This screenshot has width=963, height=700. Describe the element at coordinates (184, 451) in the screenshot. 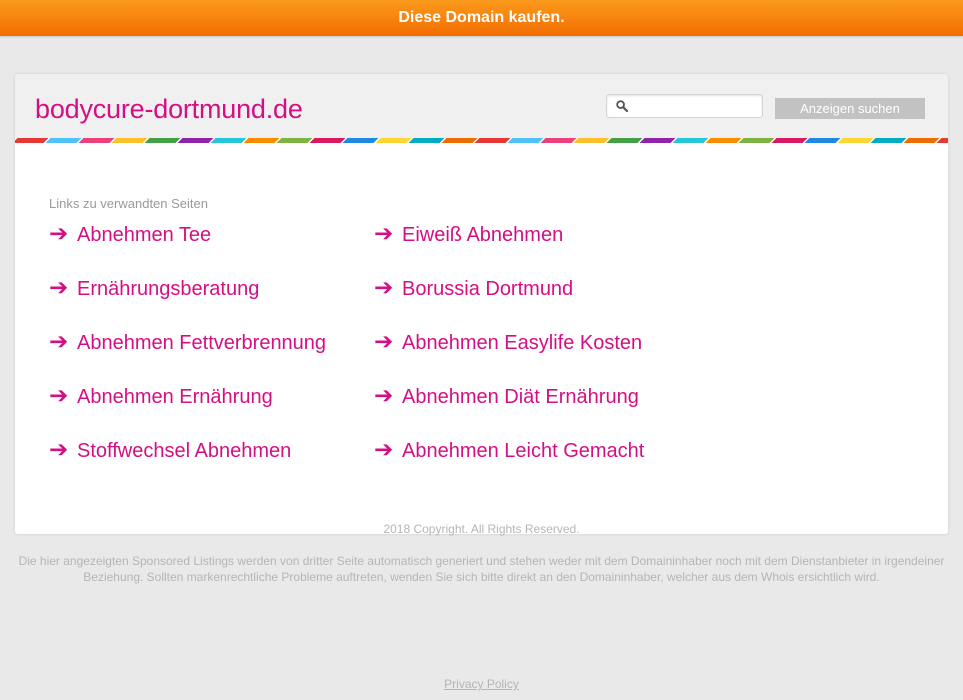

I see `related-link-label: Stoffwechsel Abnehmen` at that location.